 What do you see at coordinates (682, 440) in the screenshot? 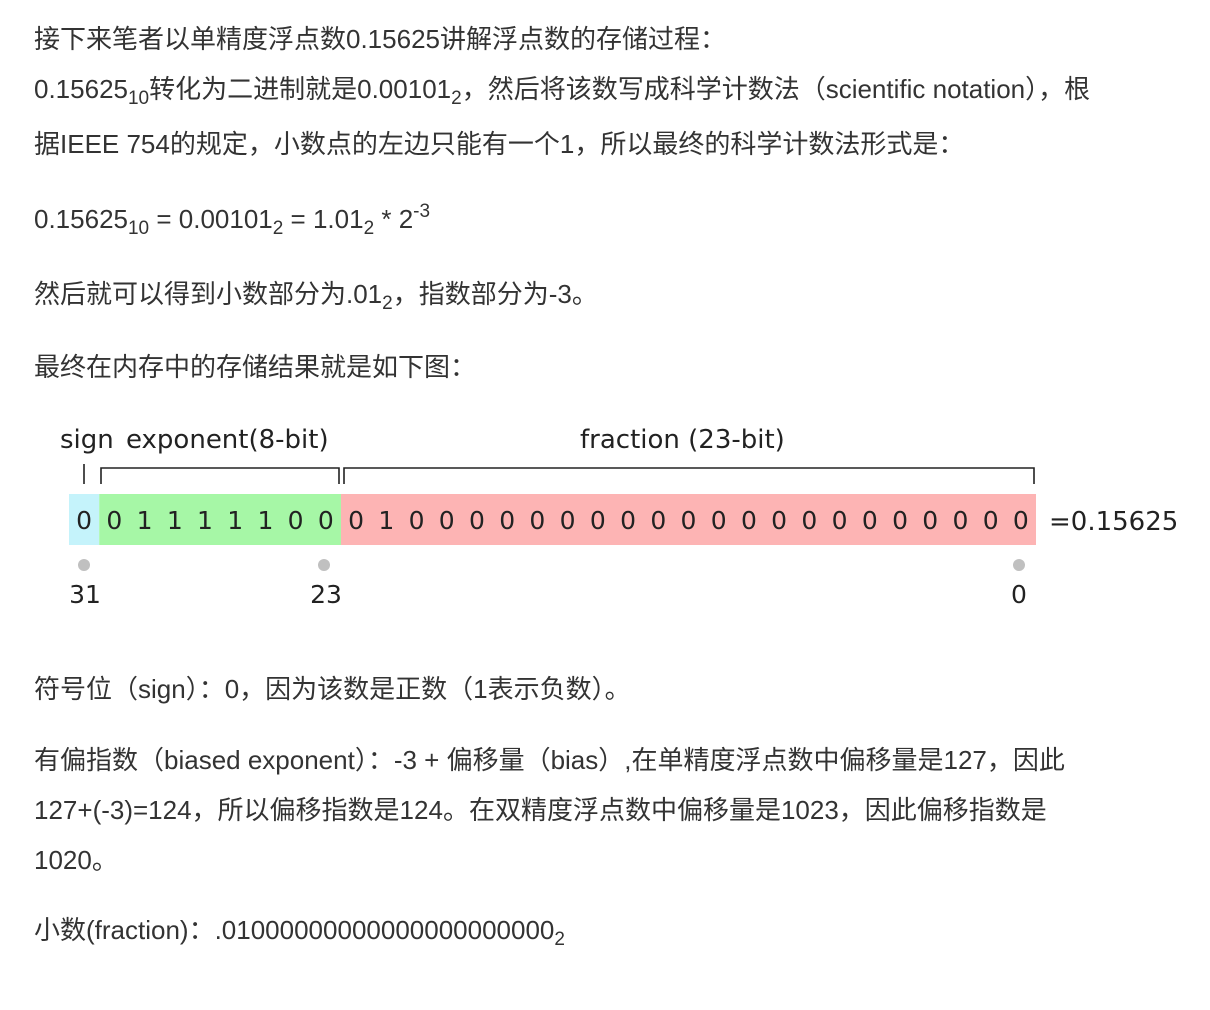
I see `fraction-label: fraction (23-bit)` at bounding box center [682, 440].